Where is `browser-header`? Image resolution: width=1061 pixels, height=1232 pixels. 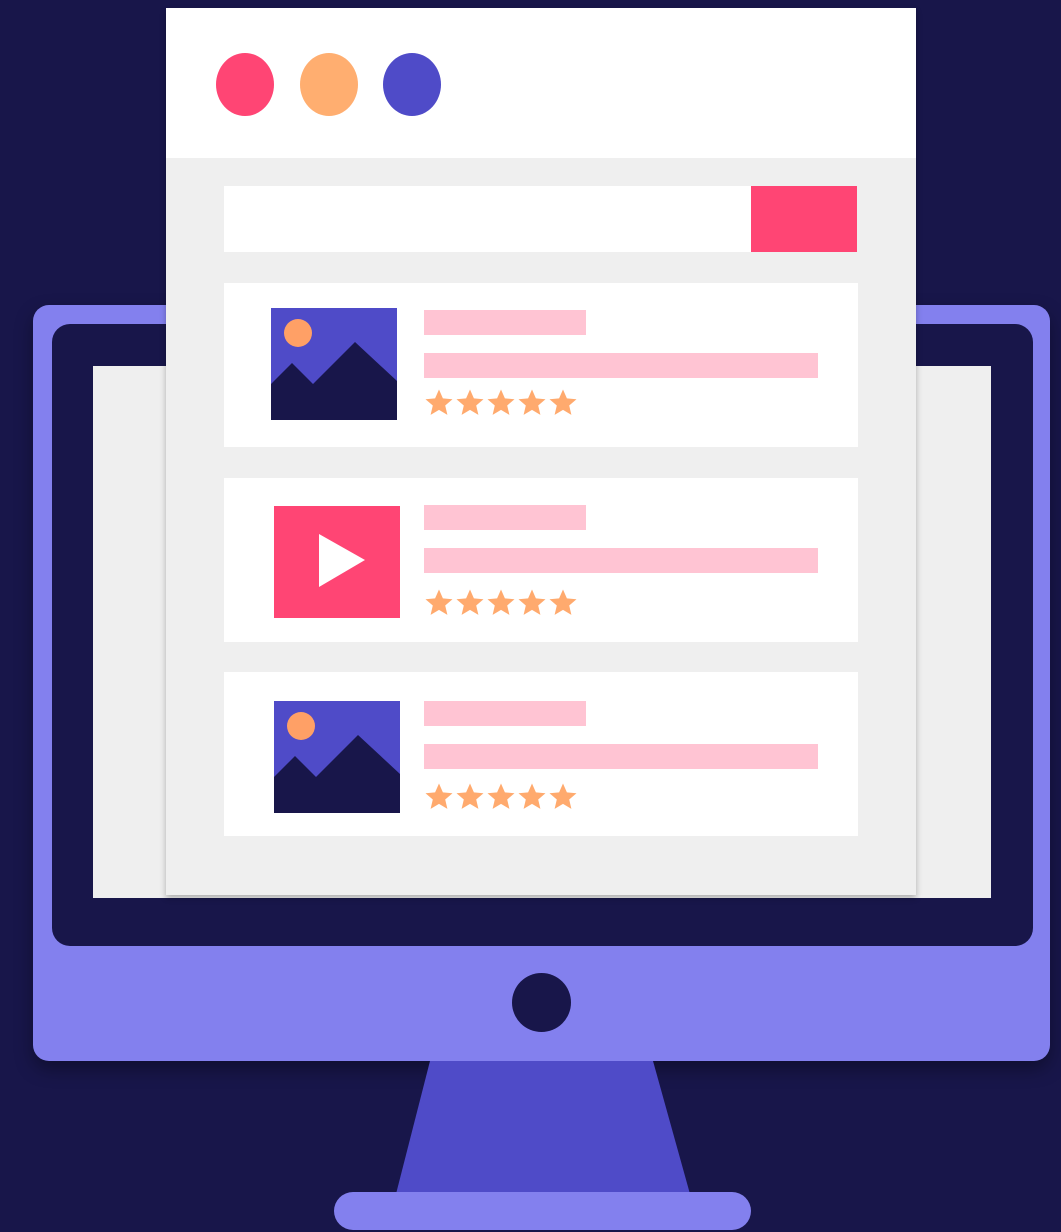 browser-header is located at coordinates (541, 83).